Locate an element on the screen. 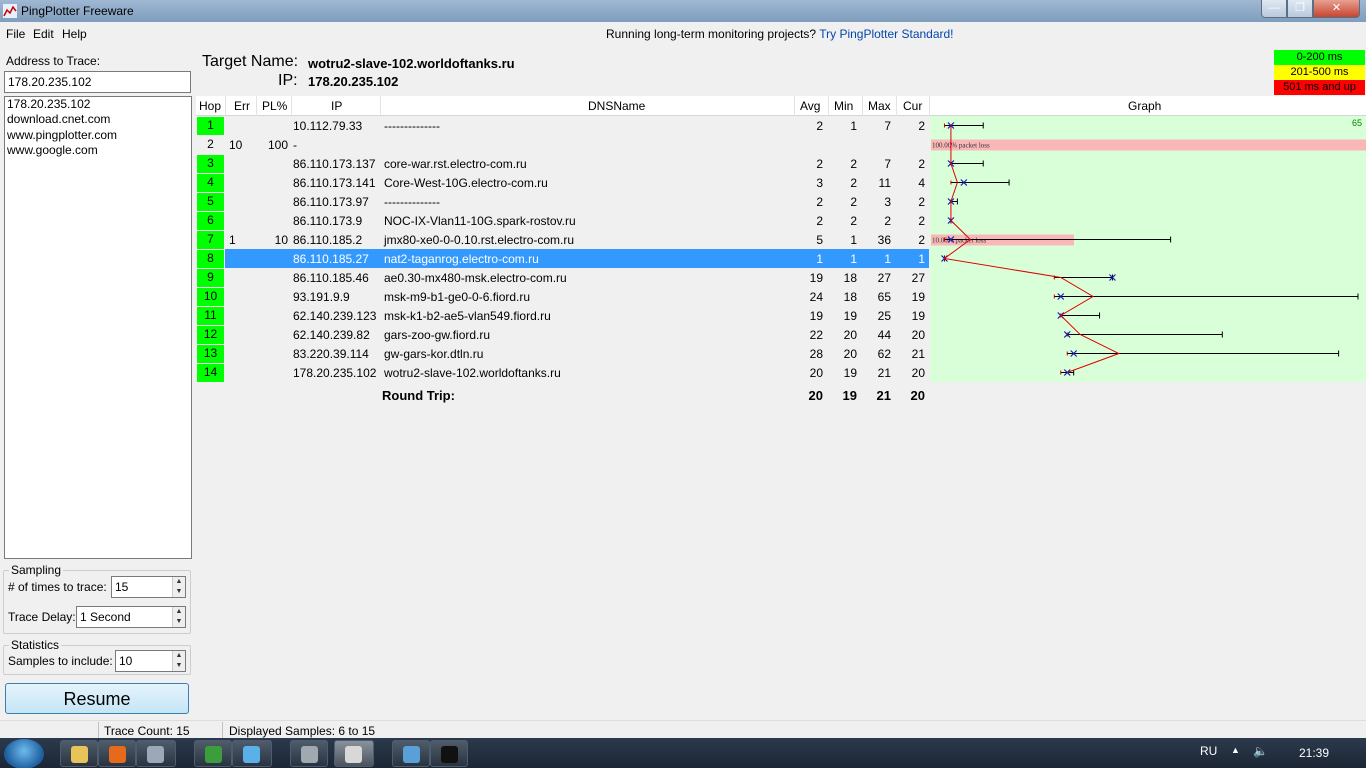  volume-icon: 🔈 is located at coordinates (1260, 751).